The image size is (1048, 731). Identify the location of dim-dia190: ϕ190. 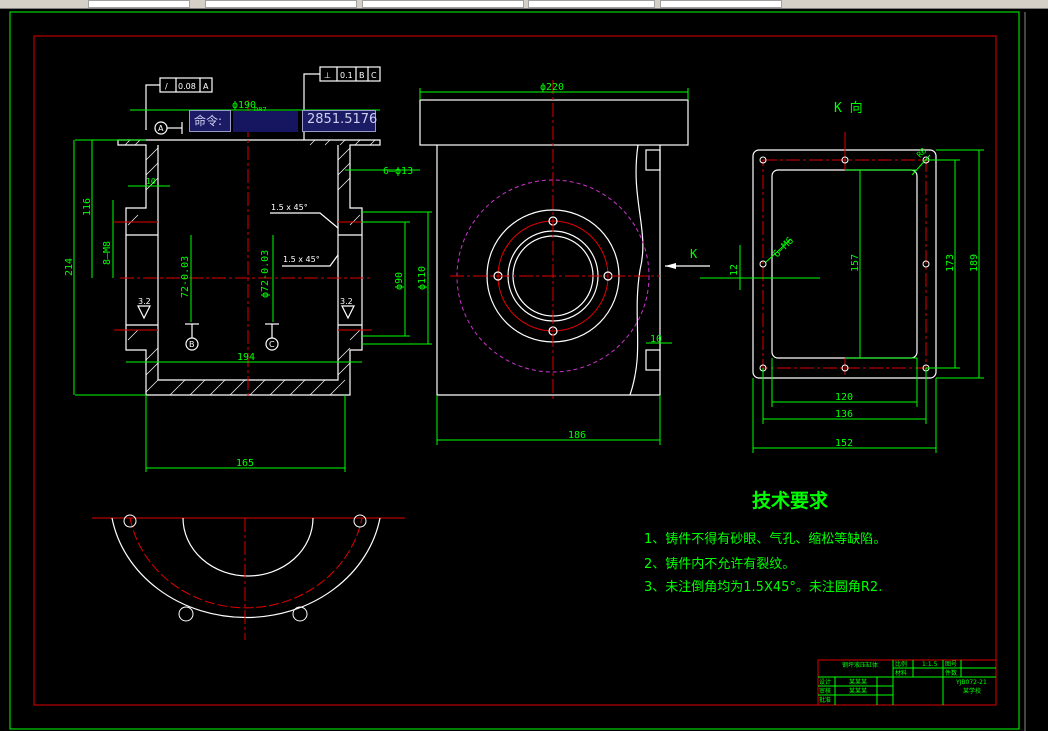
(244, 105).